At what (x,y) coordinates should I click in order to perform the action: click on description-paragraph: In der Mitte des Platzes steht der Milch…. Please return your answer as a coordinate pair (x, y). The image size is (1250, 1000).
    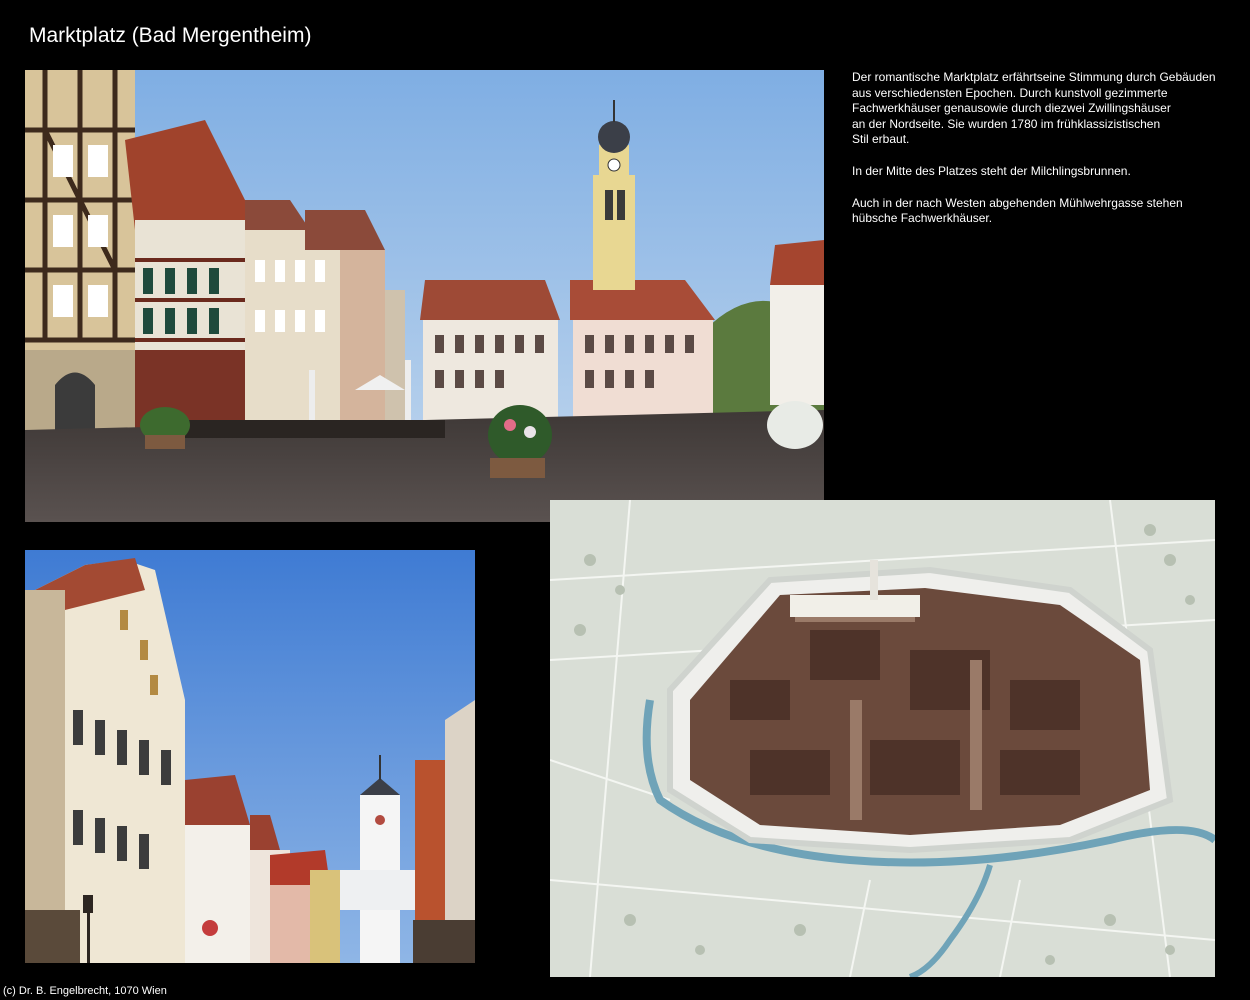
    Looking at the image, I should click on (991, 170).